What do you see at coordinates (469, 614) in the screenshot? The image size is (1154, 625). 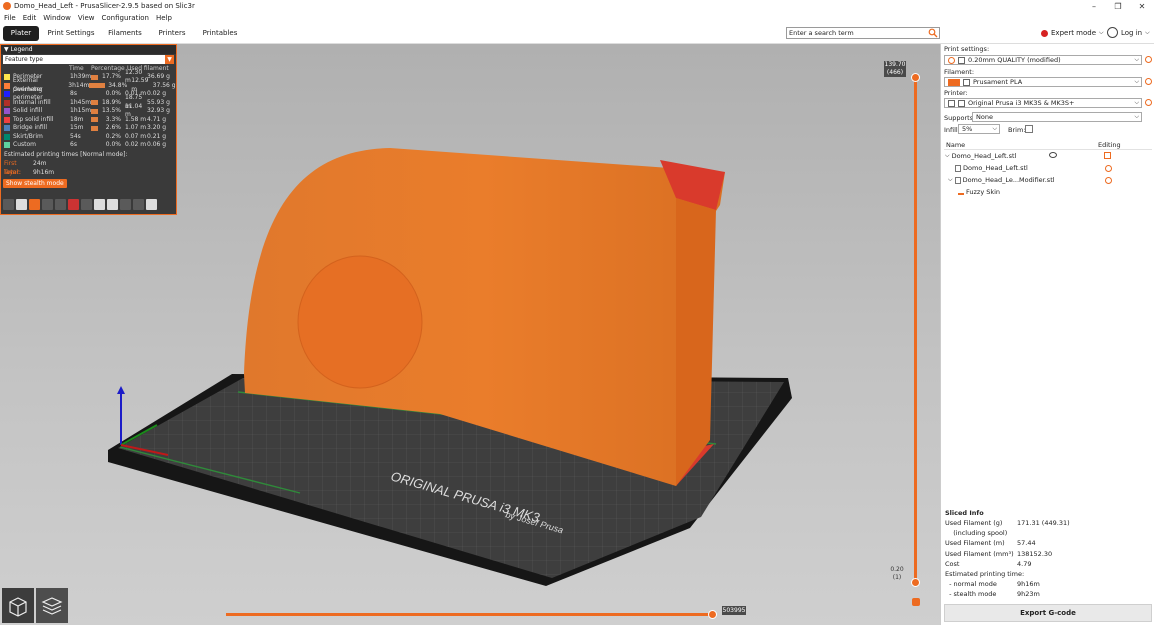 I see `horizontal-move-slider` at bounding box center [469, 614].